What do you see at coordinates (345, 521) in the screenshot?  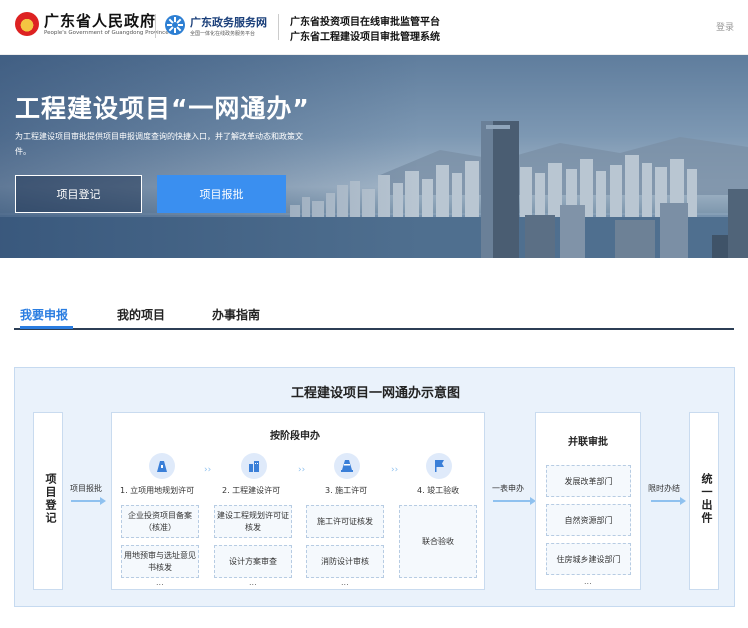 I see `stage-item: 施工许可证核发` at bounding box center [345, 521].